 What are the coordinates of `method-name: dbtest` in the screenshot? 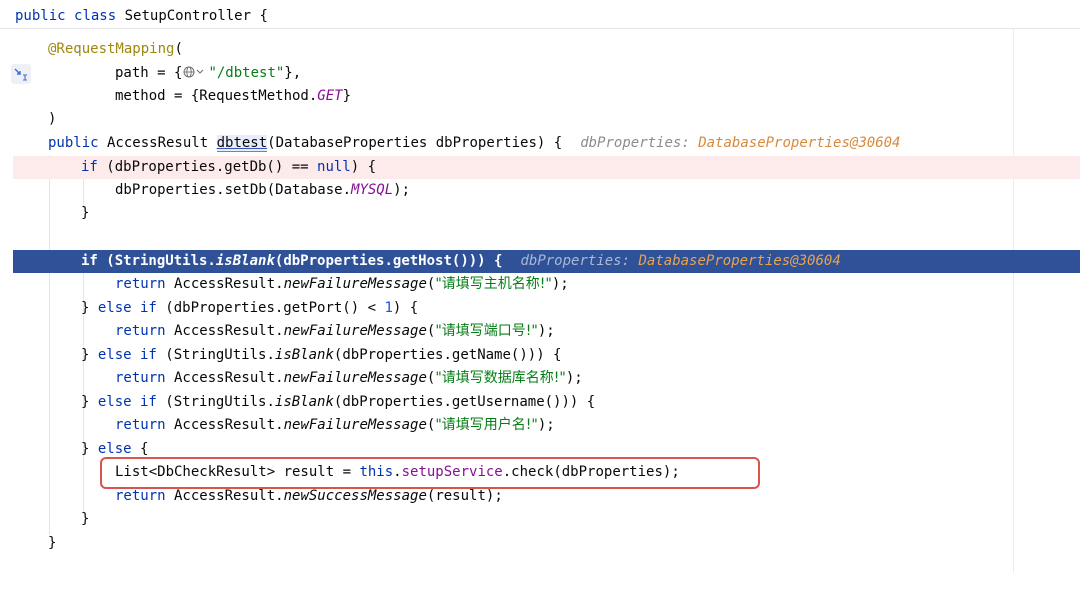 It's located at (242, 143).